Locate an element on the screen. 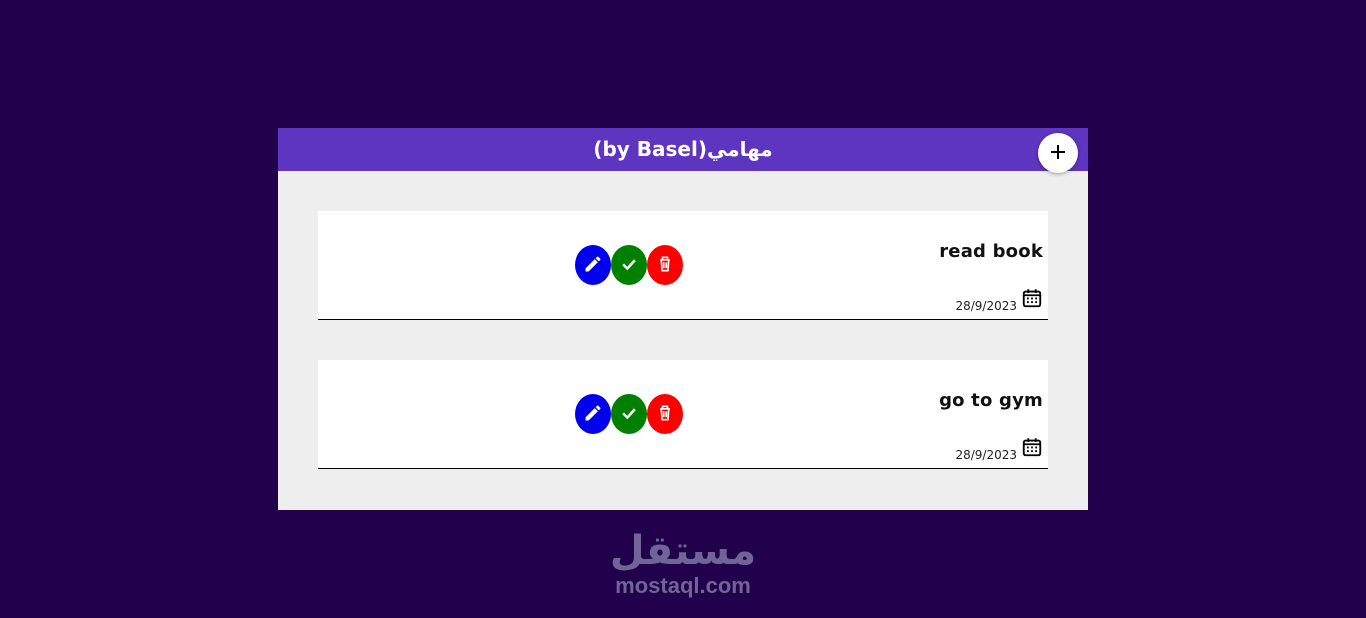 This screenshot has width=1366, height=618. task-card: go to gym 28/9/2023 is located at coordinates (683, 414).